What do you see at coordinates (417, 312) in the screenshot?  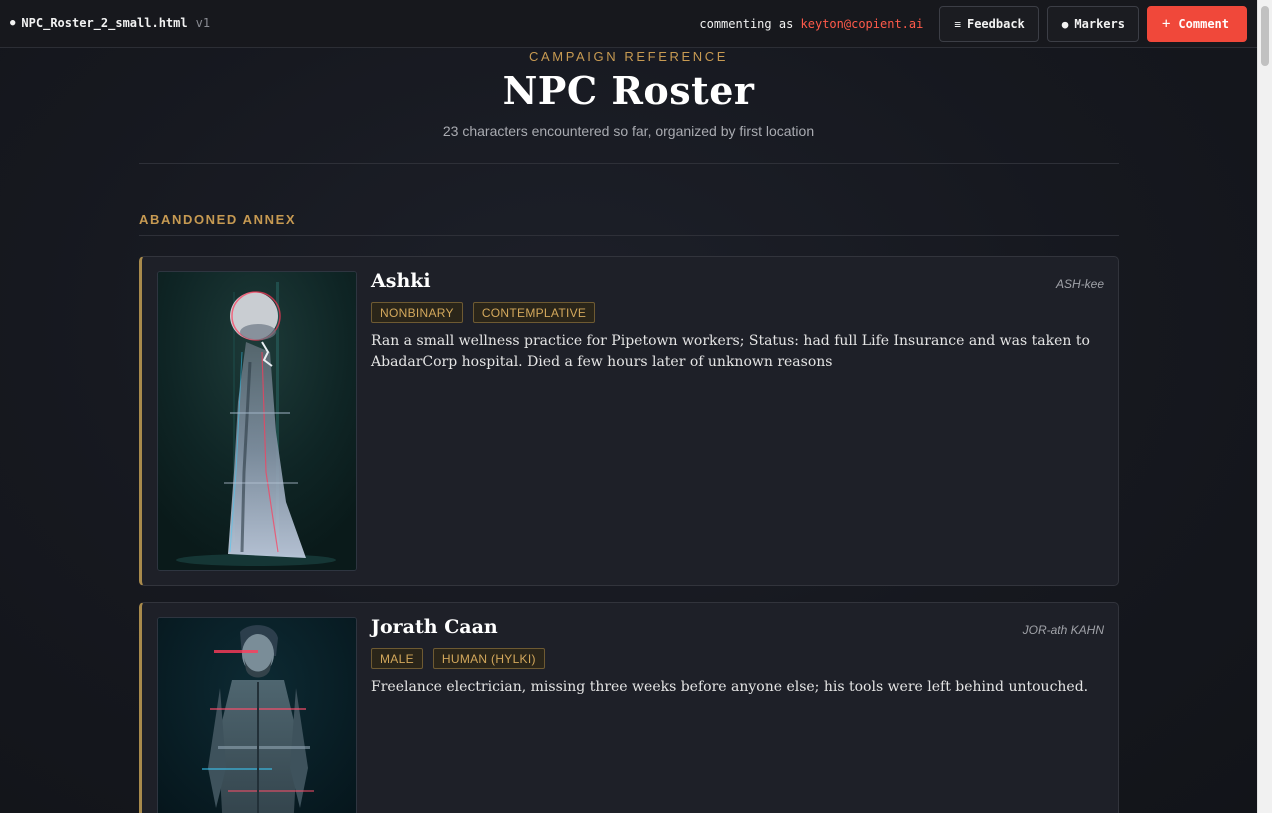 I see `npc-tag: NONBINARY` at bounding box center [417, 312].